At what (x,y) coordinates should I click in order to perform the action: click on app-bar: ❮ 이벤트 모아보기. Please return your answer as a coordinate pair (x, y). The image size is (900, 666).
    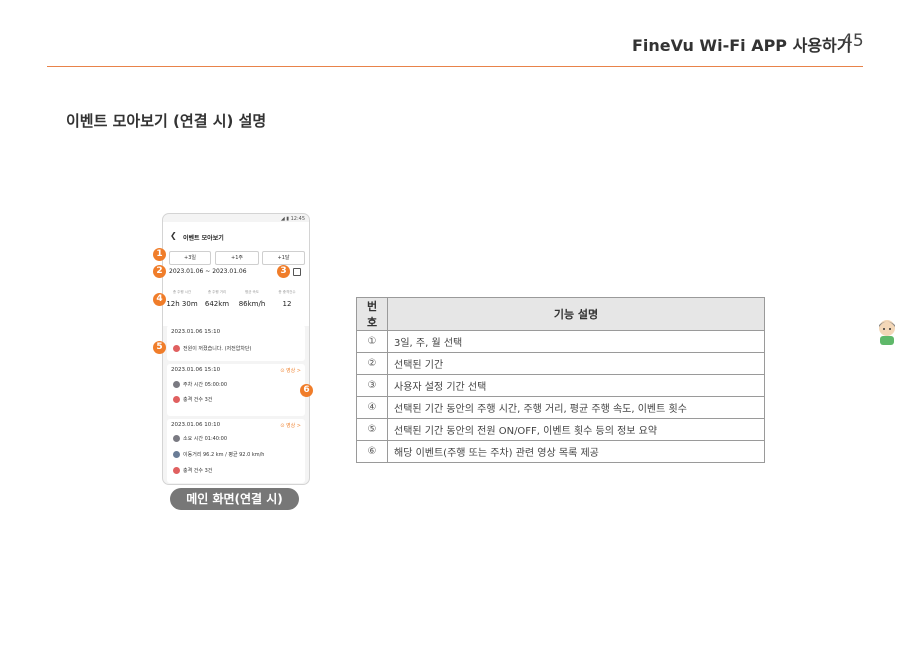
    Looking at the image, I should click on (236, 236).